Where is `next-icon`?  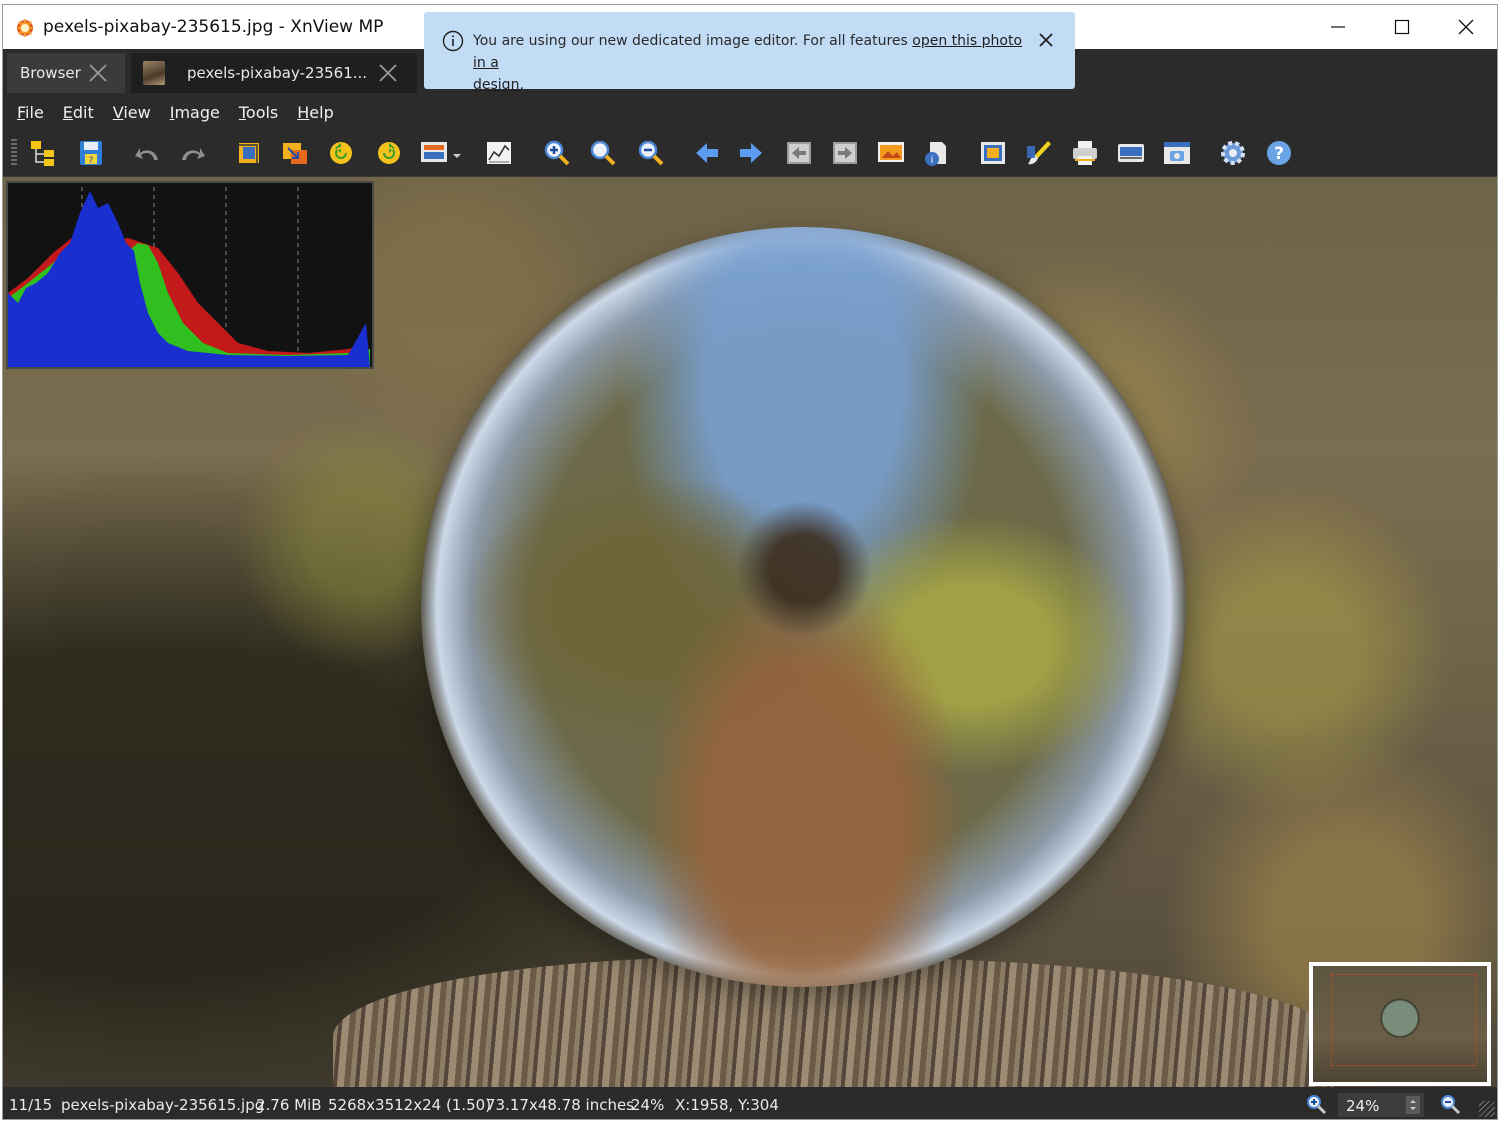
next-icon is located at coordinates (751, 153).